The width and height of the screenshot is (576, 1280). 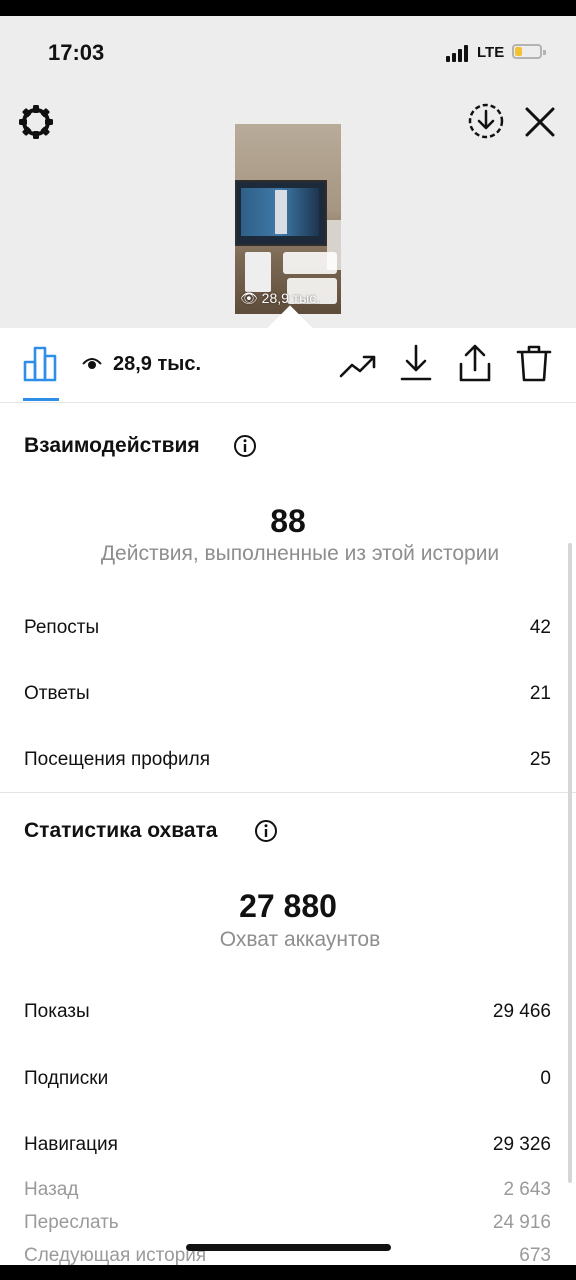 What do you see at coordinates (535, 1255) in the screenshot?
I see `sub-value-next-story: 673` at bounding box center [535, 1255].